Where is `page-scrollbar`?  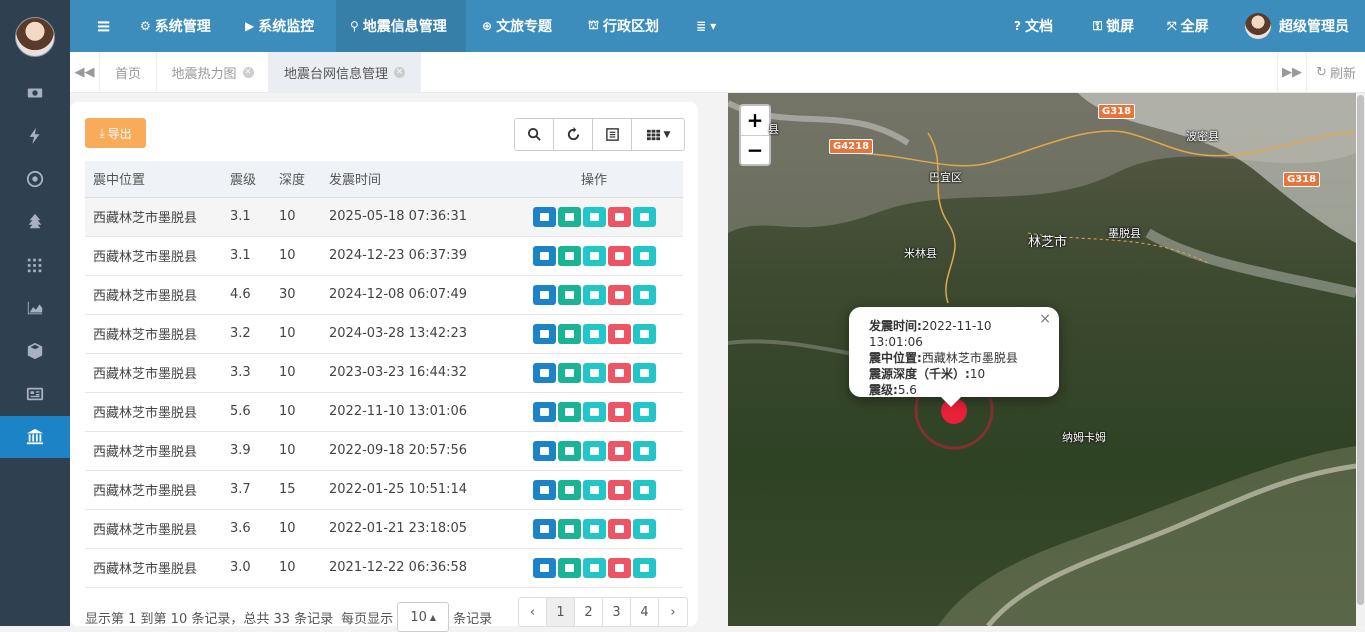 page-scrollbar is located at coordinates (1360, 359).